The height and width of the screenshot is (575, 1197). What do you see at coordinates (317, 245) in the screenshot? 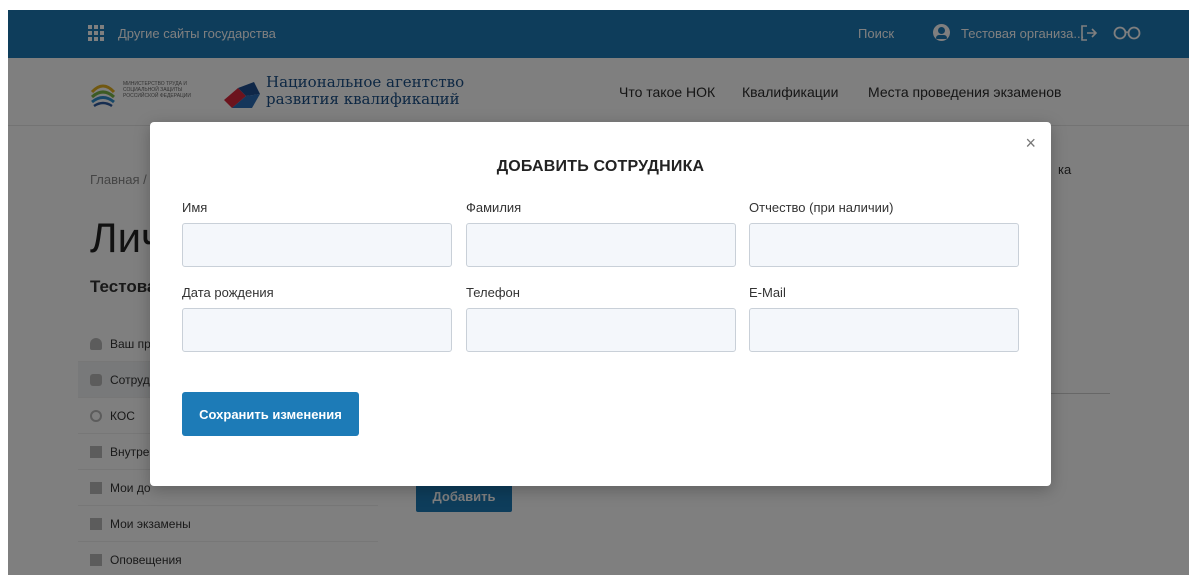
I see `first-name-field` at bounding box center [317, 245].